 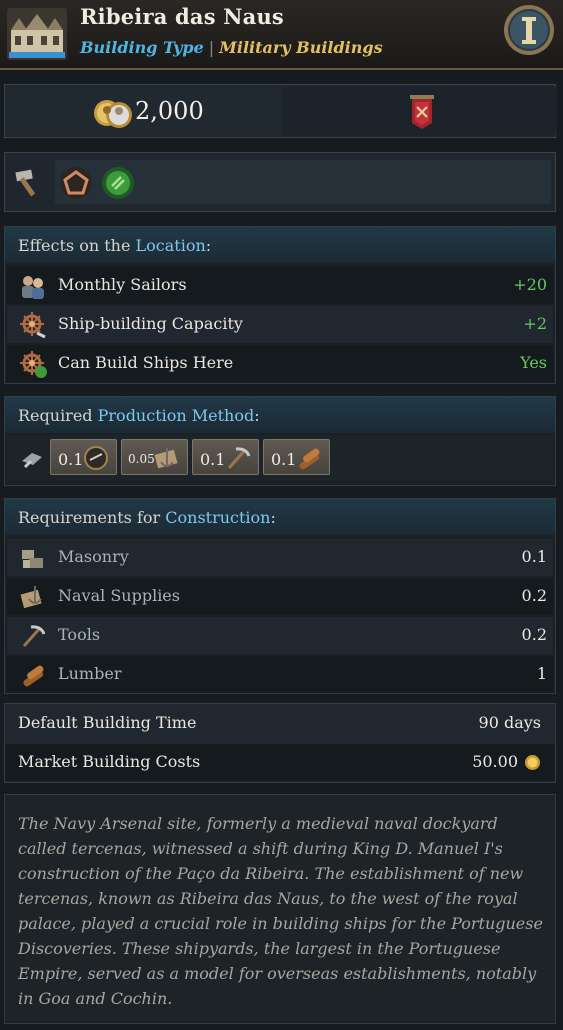 I want to click on compass-icon, so click(x=96, y=458).